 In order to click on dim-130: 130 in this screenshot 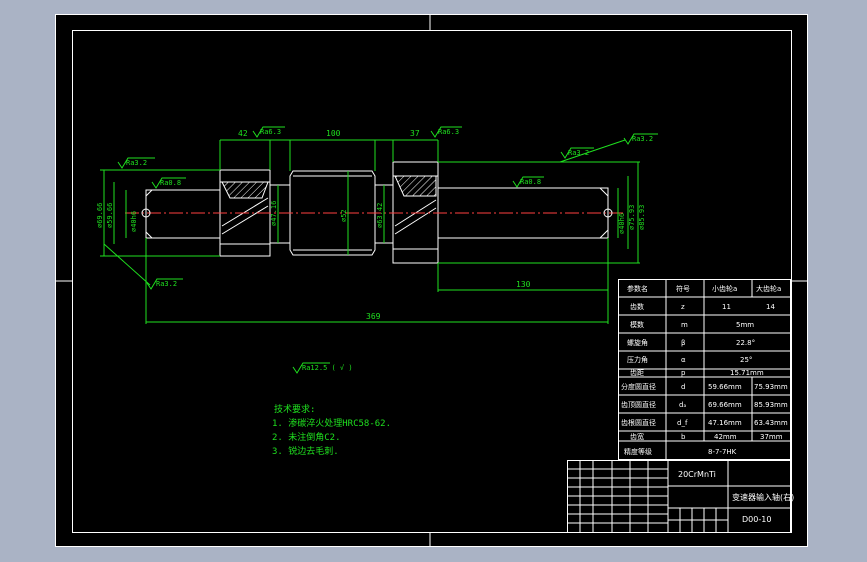, I will do `click(523, 284)`.